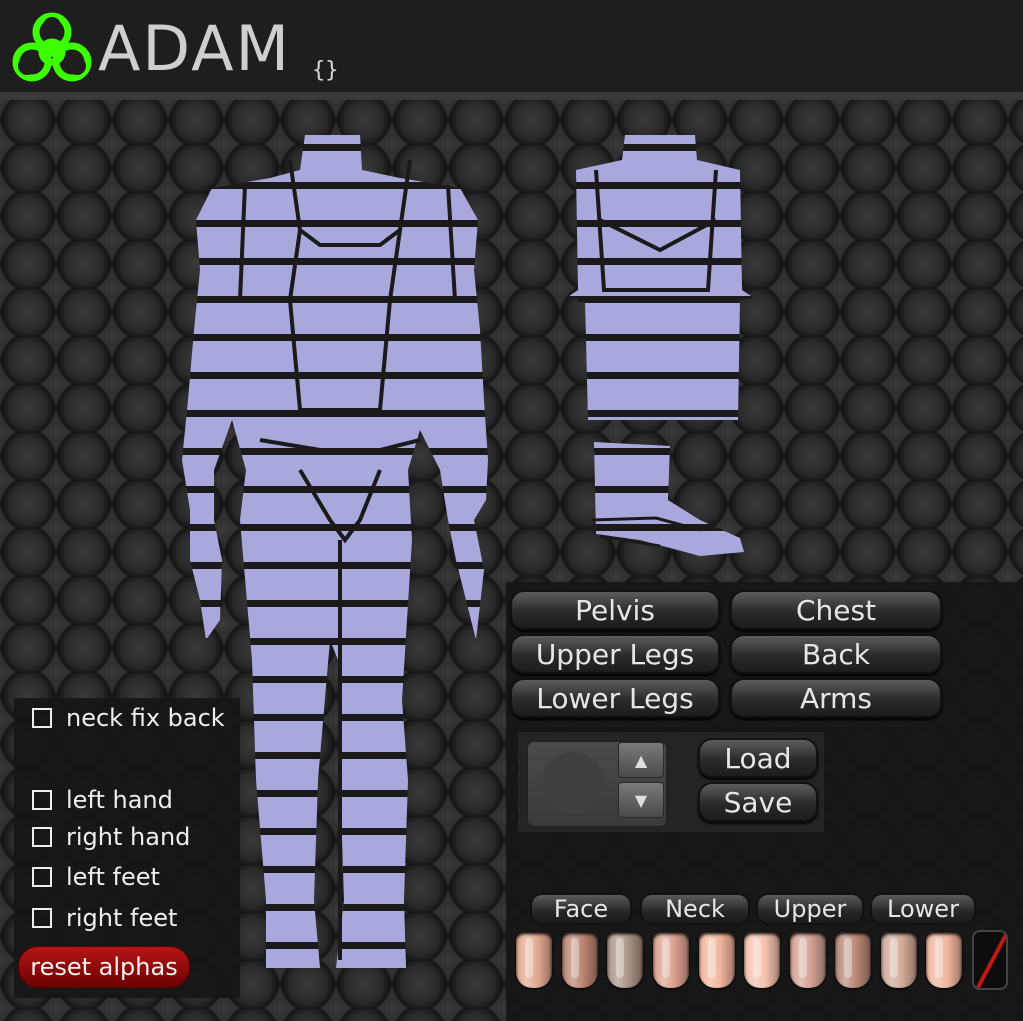 The width and height of the screenshot is (1023, 1021). What do you see at coordinates (615, 698) in the screenshot?
I see `lower-legs-button: Lower Legs` at bounding box center [615, 698].